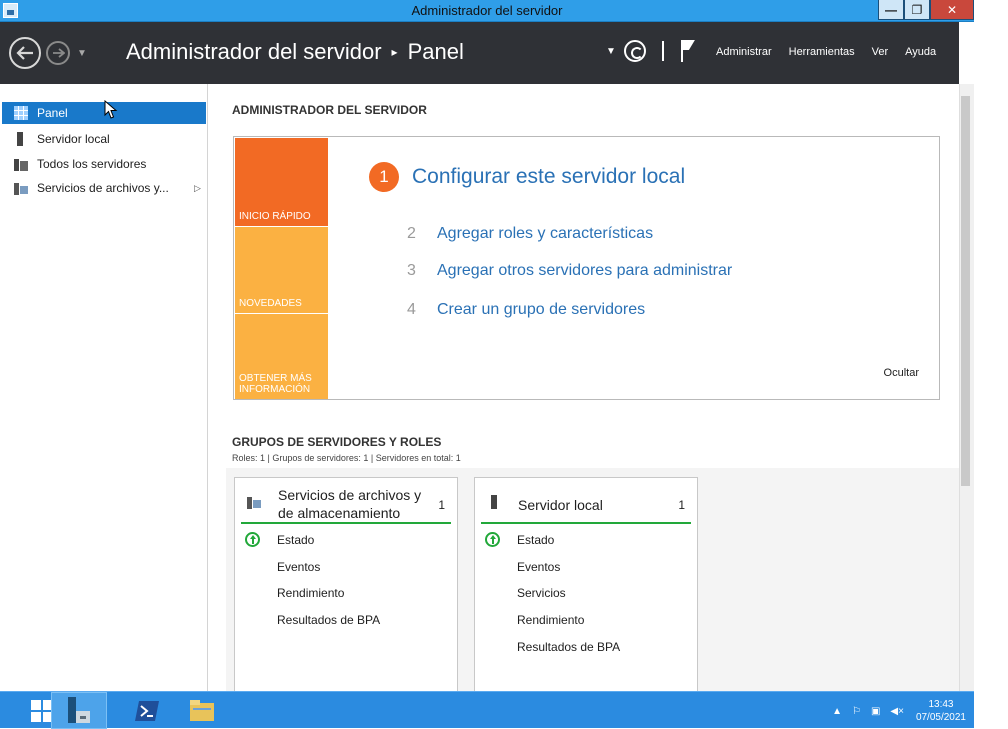 The width and height of the screenshot is (1008, 729). I want to click on quickstart-step-1: 1 Configurar este servidor local, so click(527, 177).